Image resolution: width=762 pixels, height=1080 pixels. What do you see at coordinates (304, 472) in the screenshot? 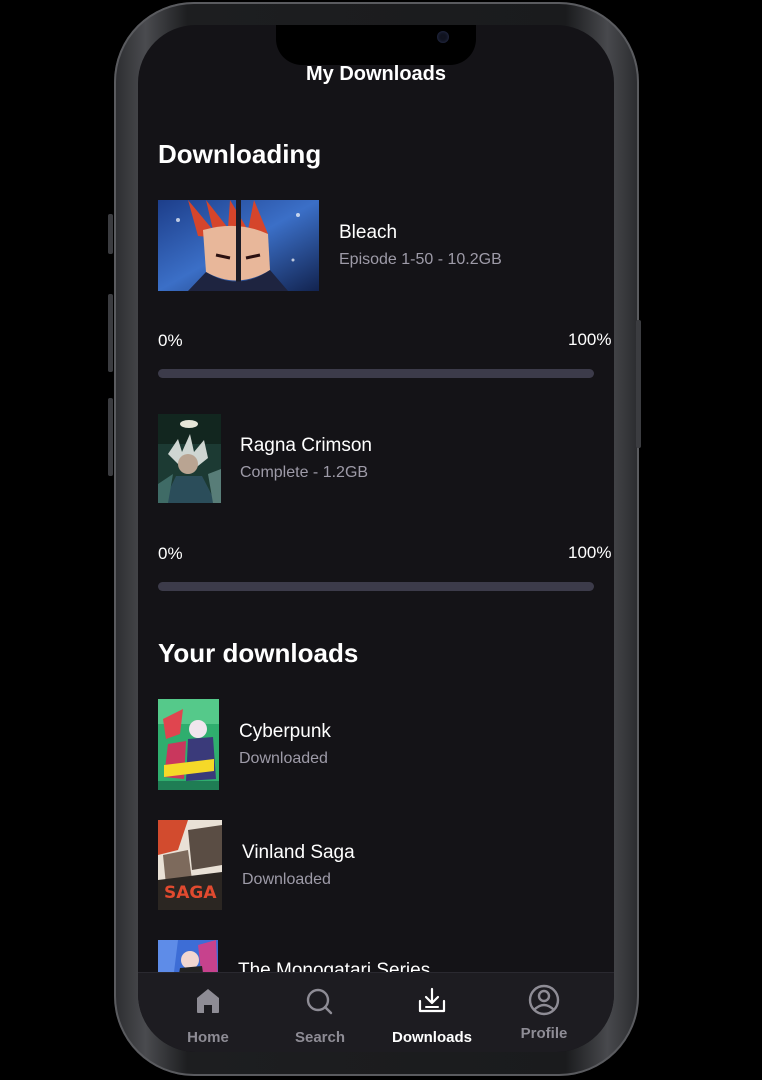
I see `ragna-crimson-subtitle: Complete - 1.2GB` at bounding box center [304, 472].